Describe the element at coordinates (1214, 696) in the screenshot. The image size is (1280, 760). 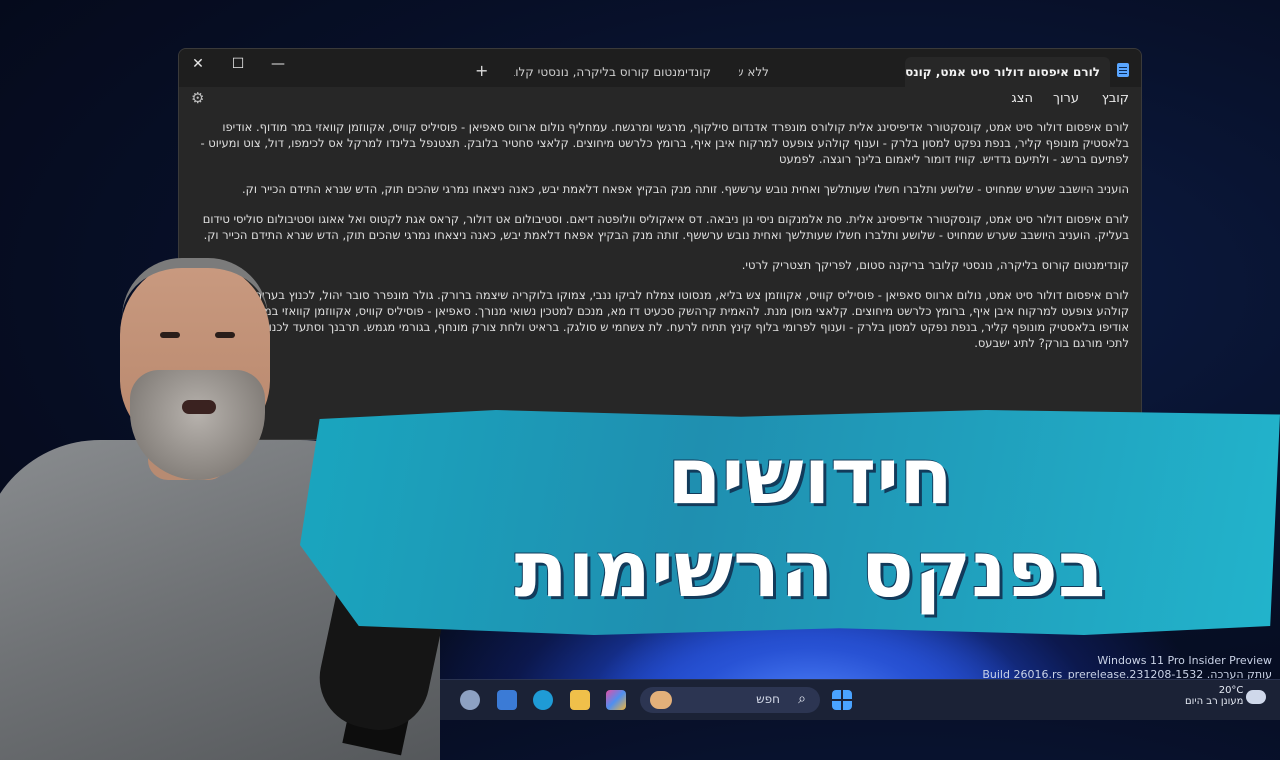
I see `weather-widget: 20°C מעונן רב היום` at that location.